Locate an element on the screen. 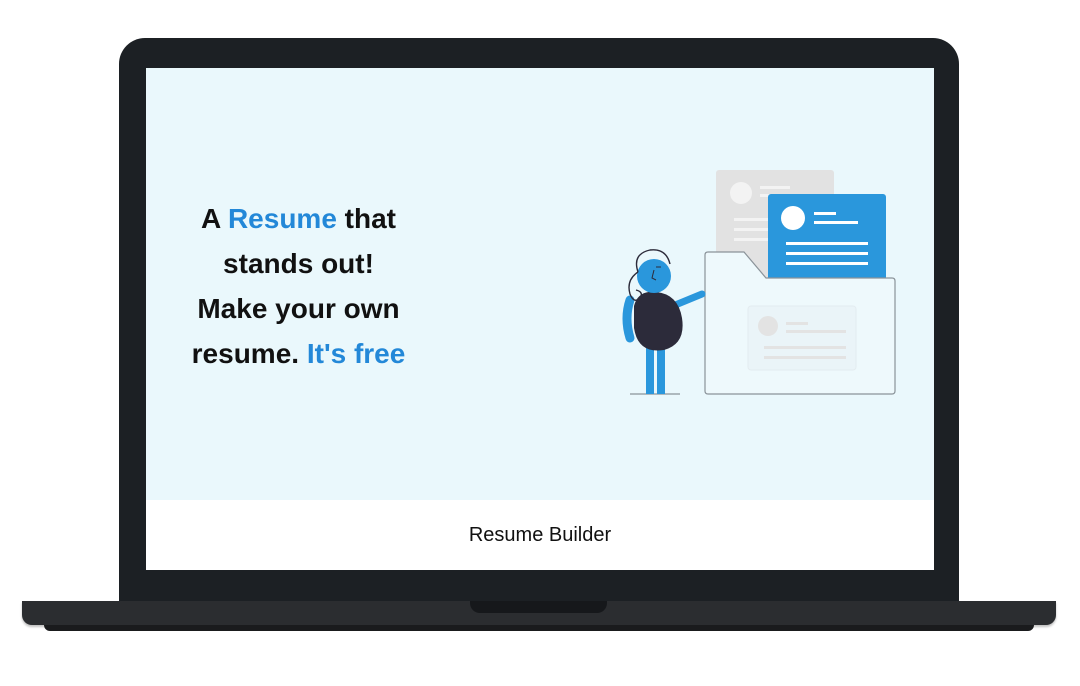 The width and height of the screenshot is (1080, 686). hero-line-2: stands out! is located at coordinates (298, 263).